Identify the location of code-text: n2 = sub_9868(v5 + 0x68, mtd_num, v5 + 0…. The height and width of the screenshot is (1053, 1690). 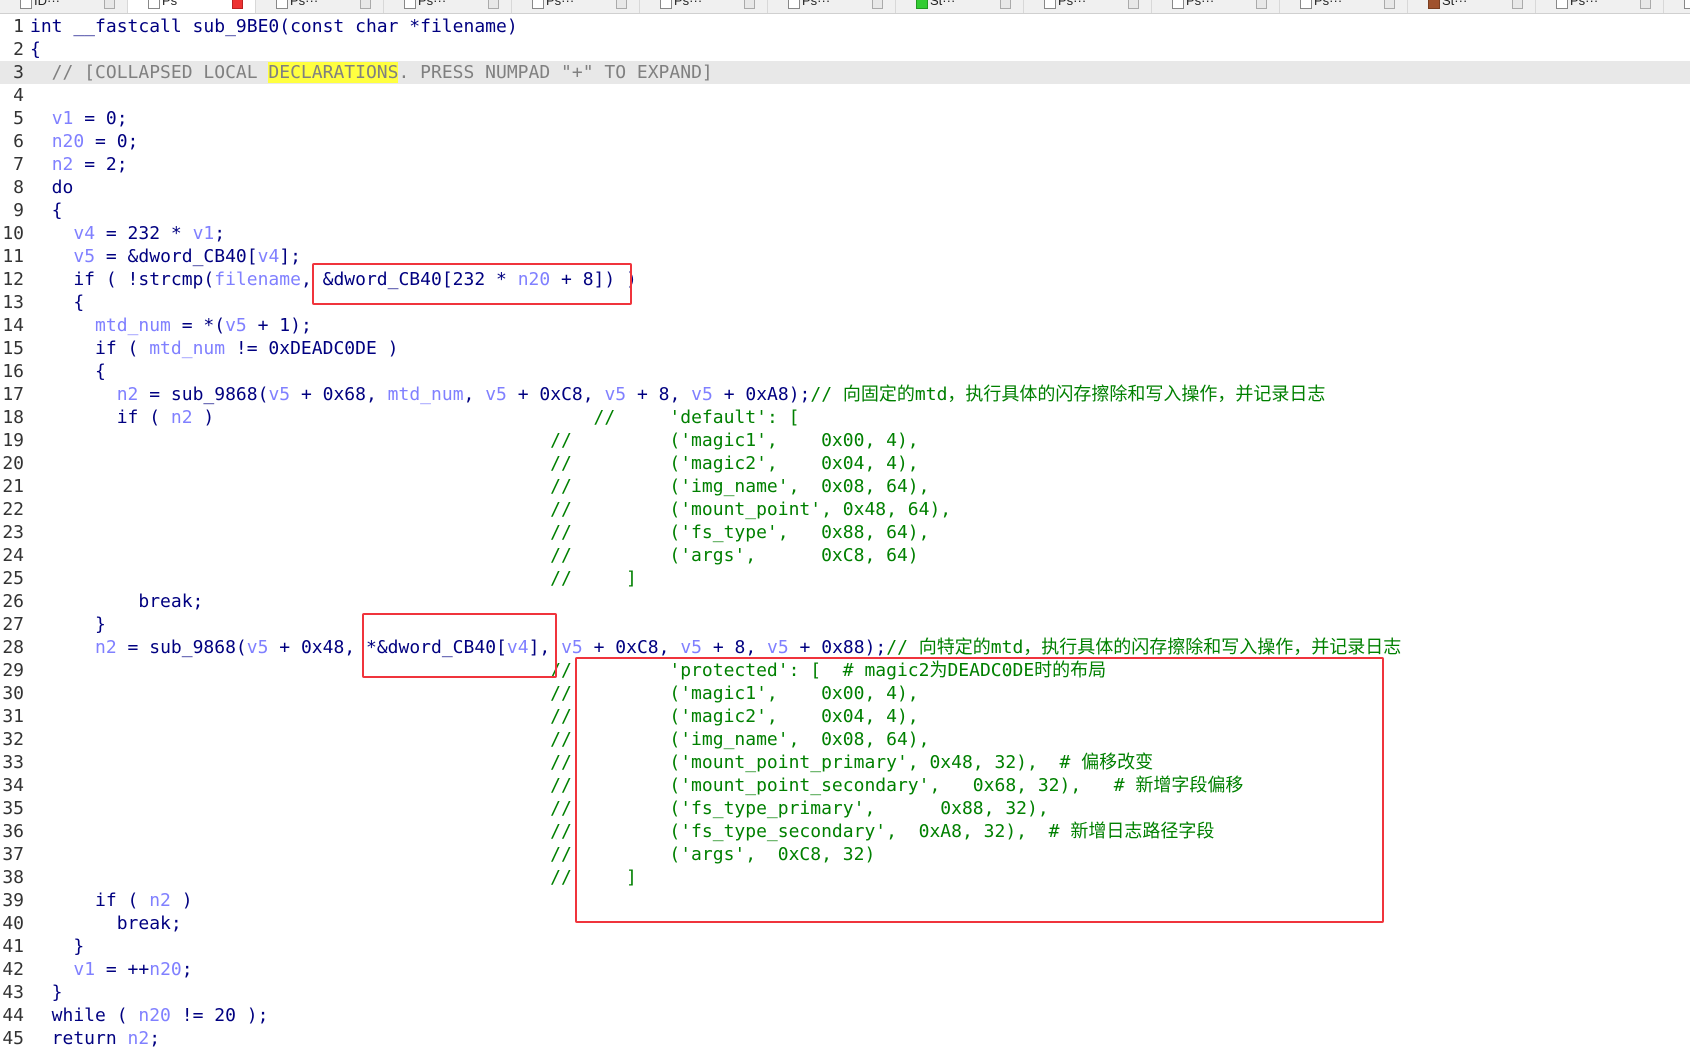
(678, 394).